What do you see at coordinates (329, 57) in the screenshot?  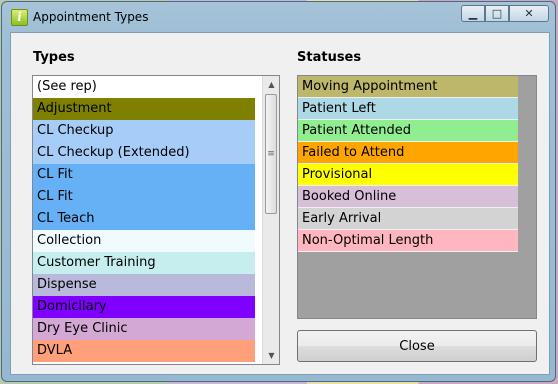 I see `statuses-heading: Statuses` at bounding box center [329, 57].